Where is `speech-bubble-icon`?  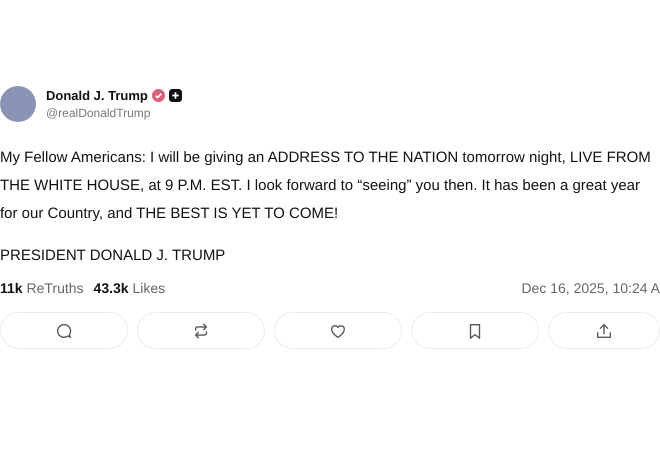 speech-bubble-icon is located at coordinates (64, 331).